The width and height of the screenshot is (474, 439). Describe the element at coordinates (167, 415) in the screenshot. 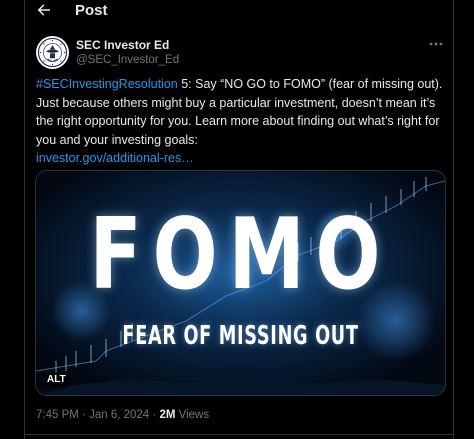

I see `views-count: 2M` at that location.